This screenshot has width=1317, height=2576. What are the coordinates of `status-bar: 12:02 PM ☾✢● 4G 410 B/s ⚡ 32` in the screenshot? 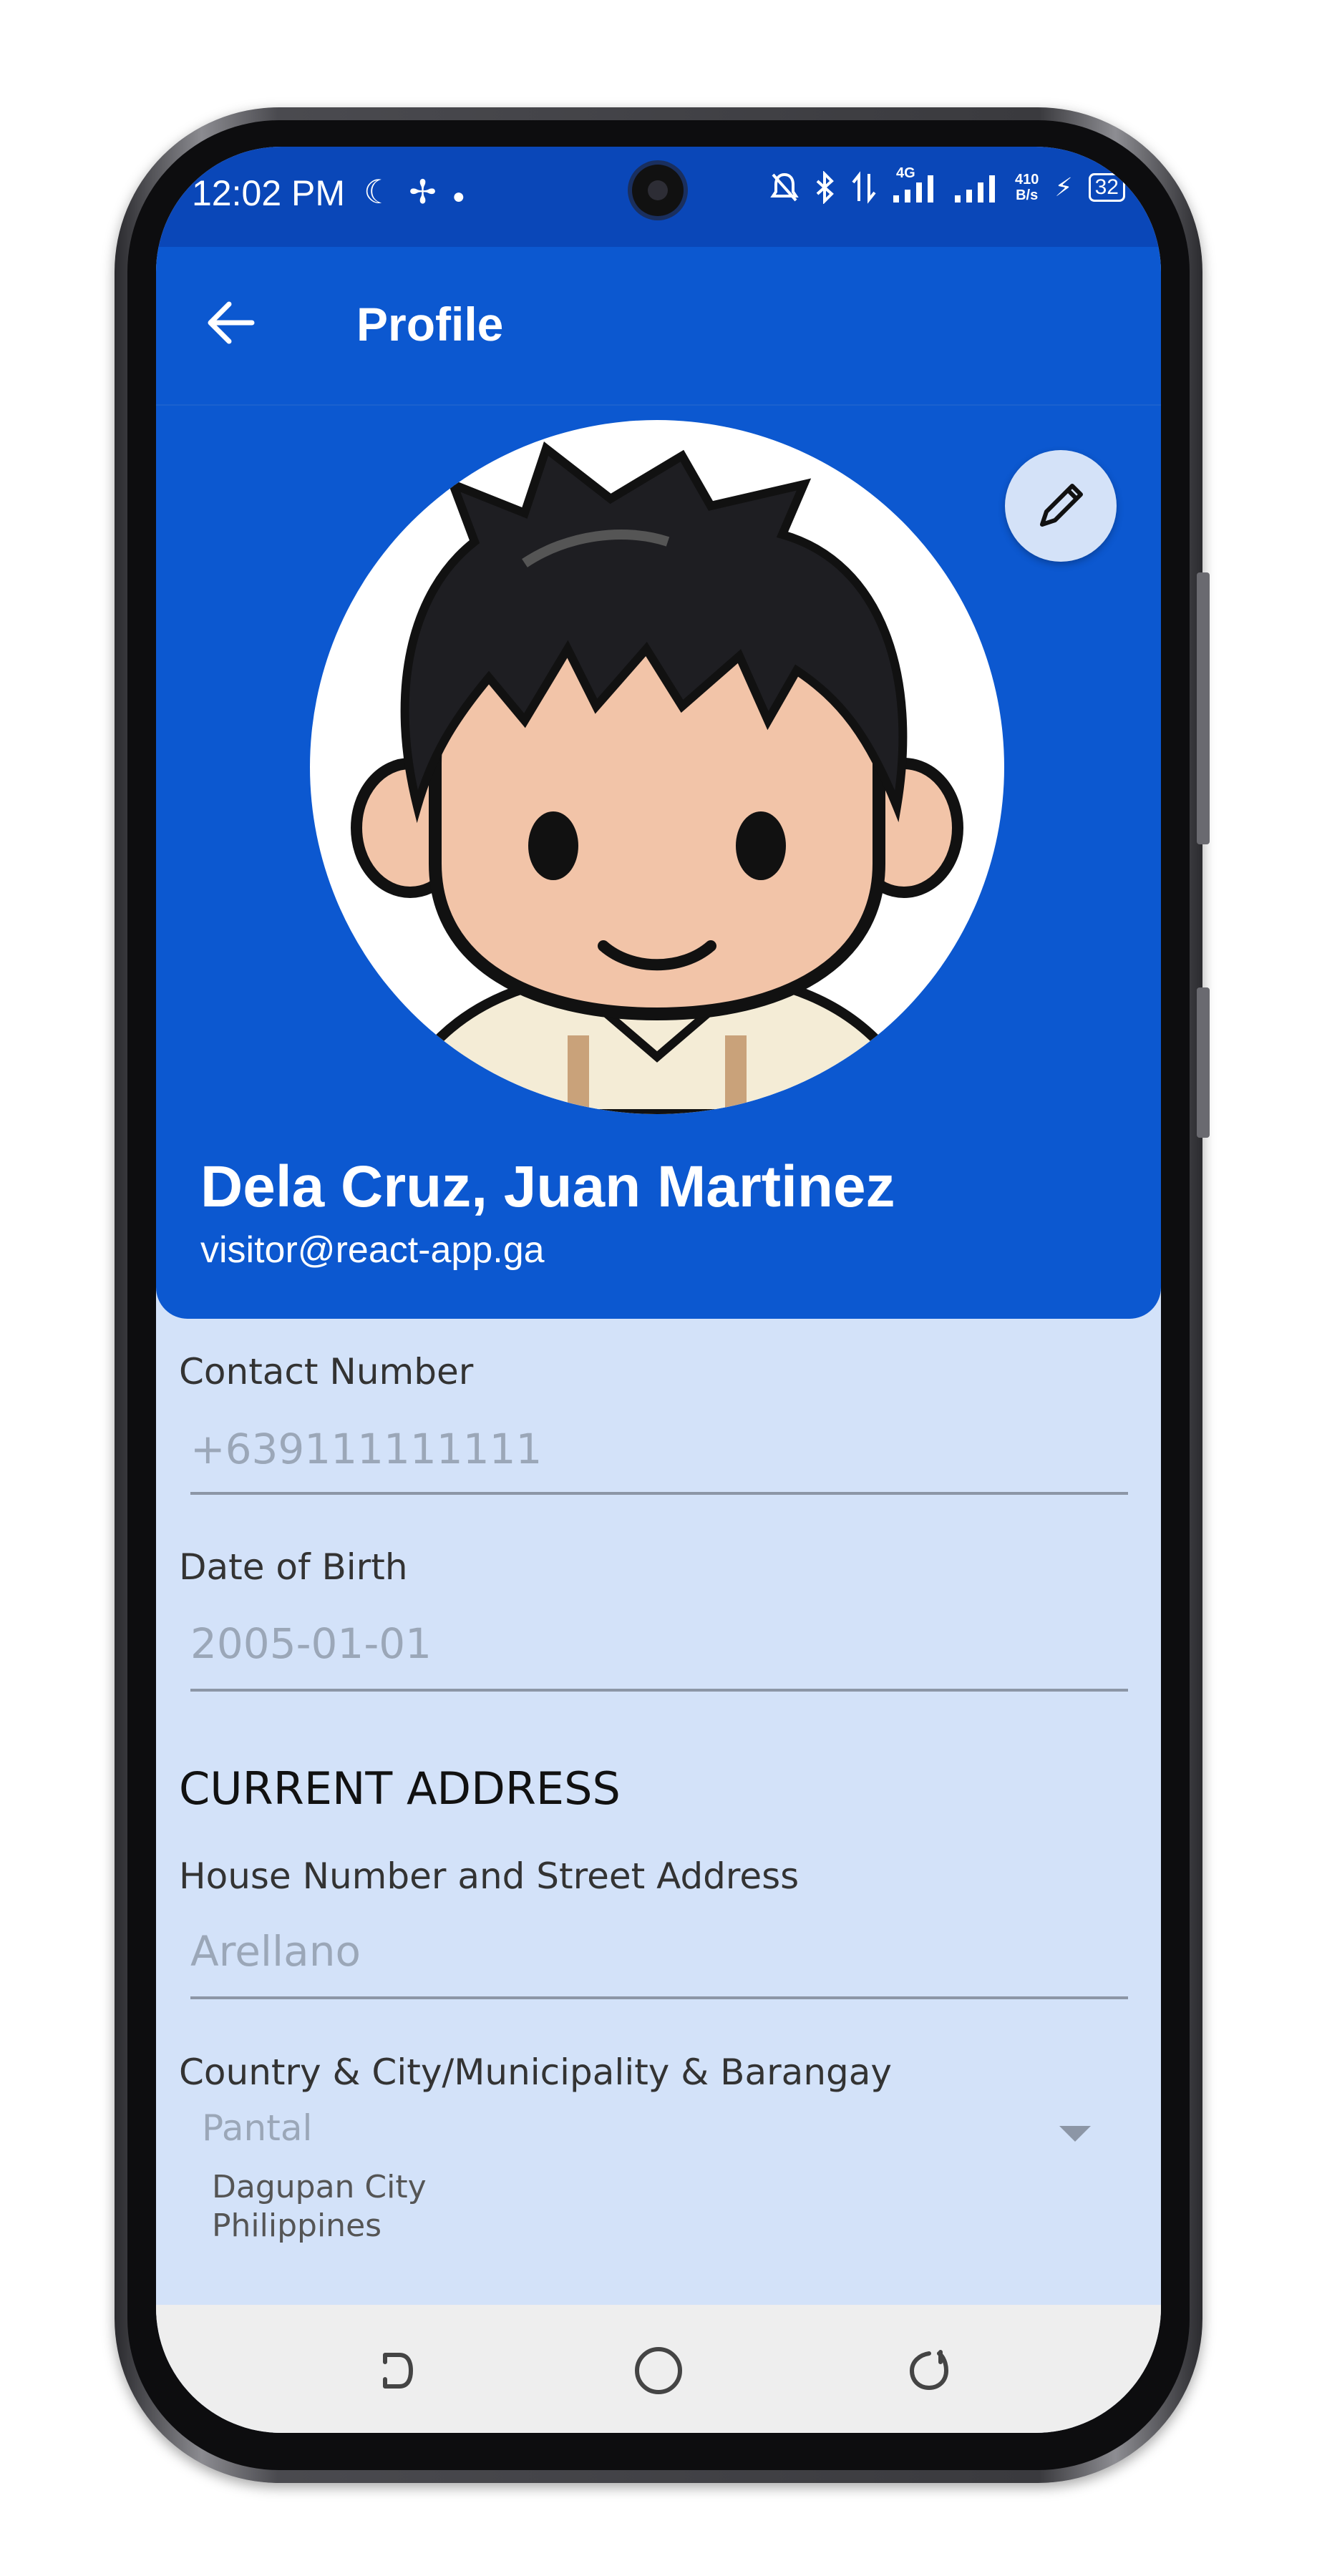 It's located at (658, 197).